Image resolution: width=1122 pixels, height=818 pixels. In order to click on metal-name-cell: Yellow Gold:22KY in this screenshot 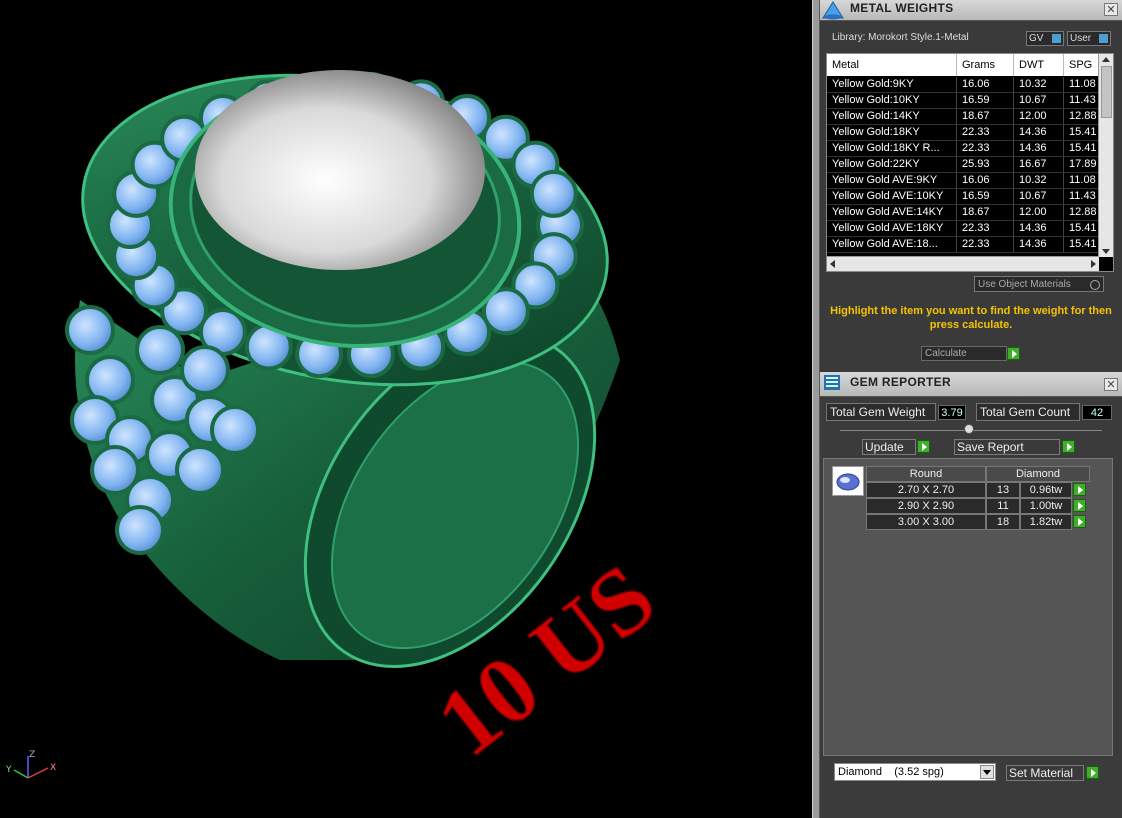, I will do `click(892, 164)`.